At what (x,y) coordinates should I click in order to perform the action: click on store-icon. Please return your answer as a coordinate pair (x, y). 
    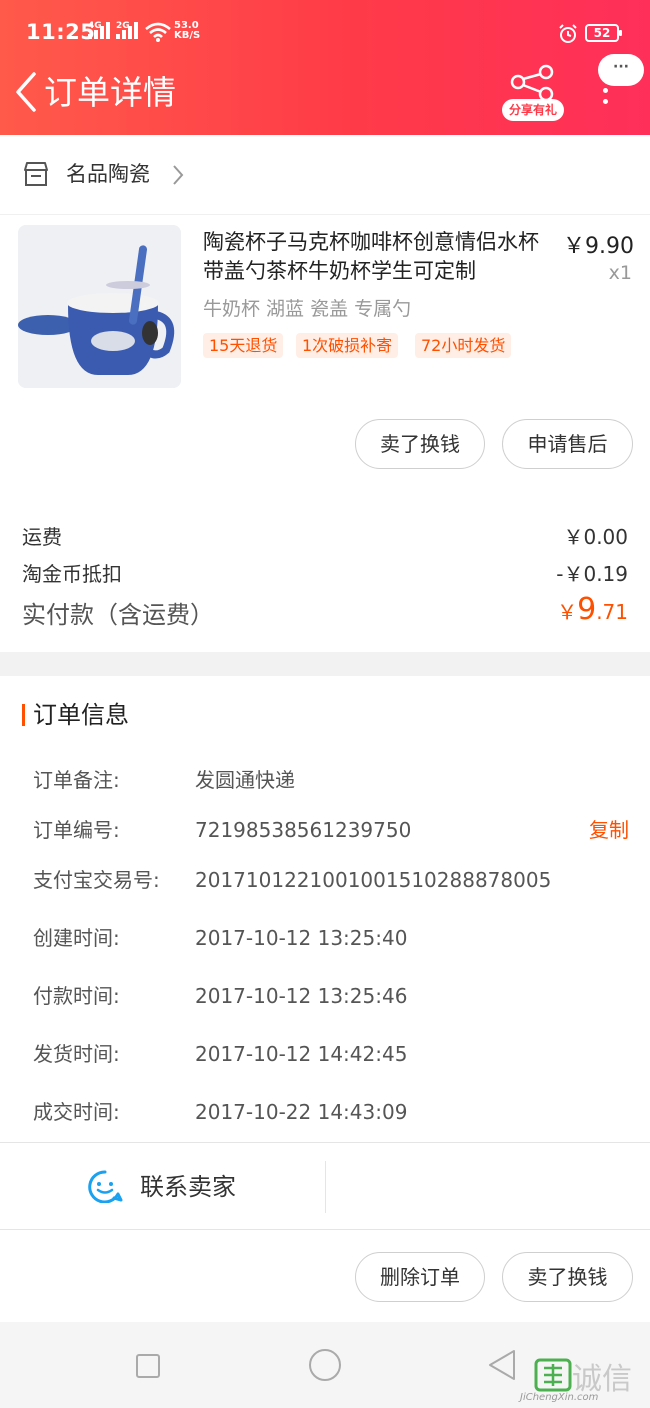
    Looking at the image, I should click on (36, 174).